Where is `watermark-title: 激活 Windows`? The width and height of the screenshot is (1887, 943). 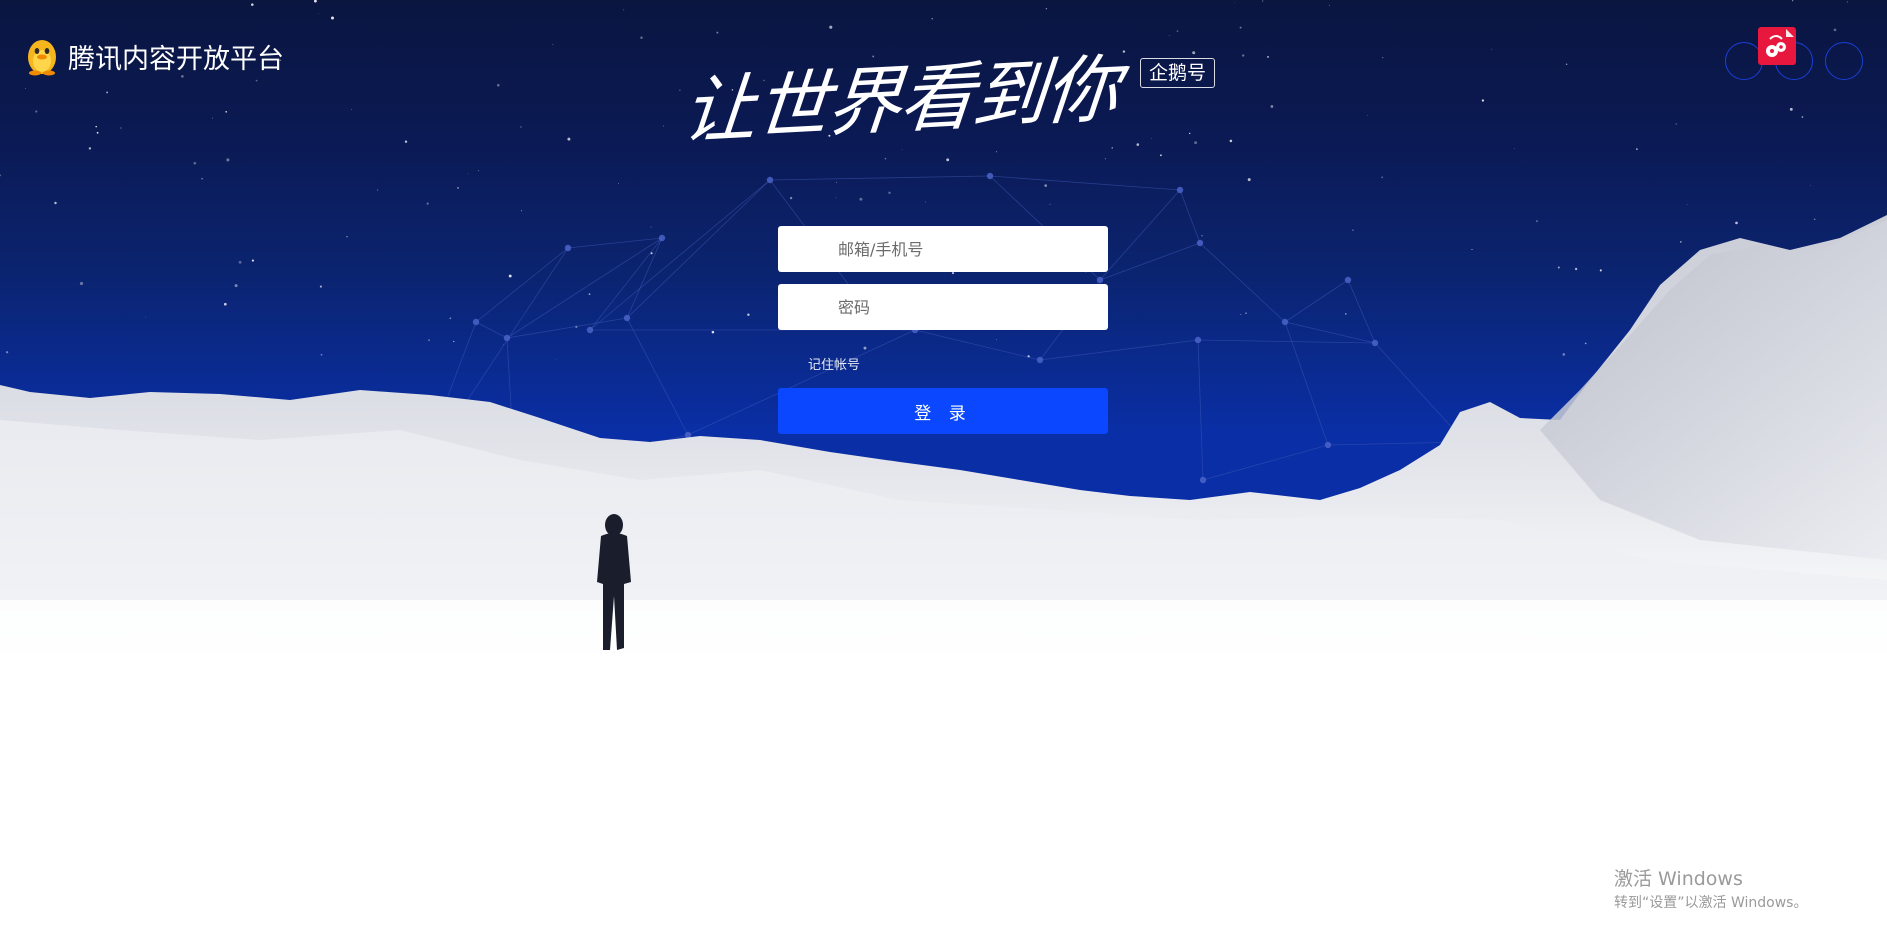 watermark-title: 激活 Windows is located at coordinates (1678, 879).